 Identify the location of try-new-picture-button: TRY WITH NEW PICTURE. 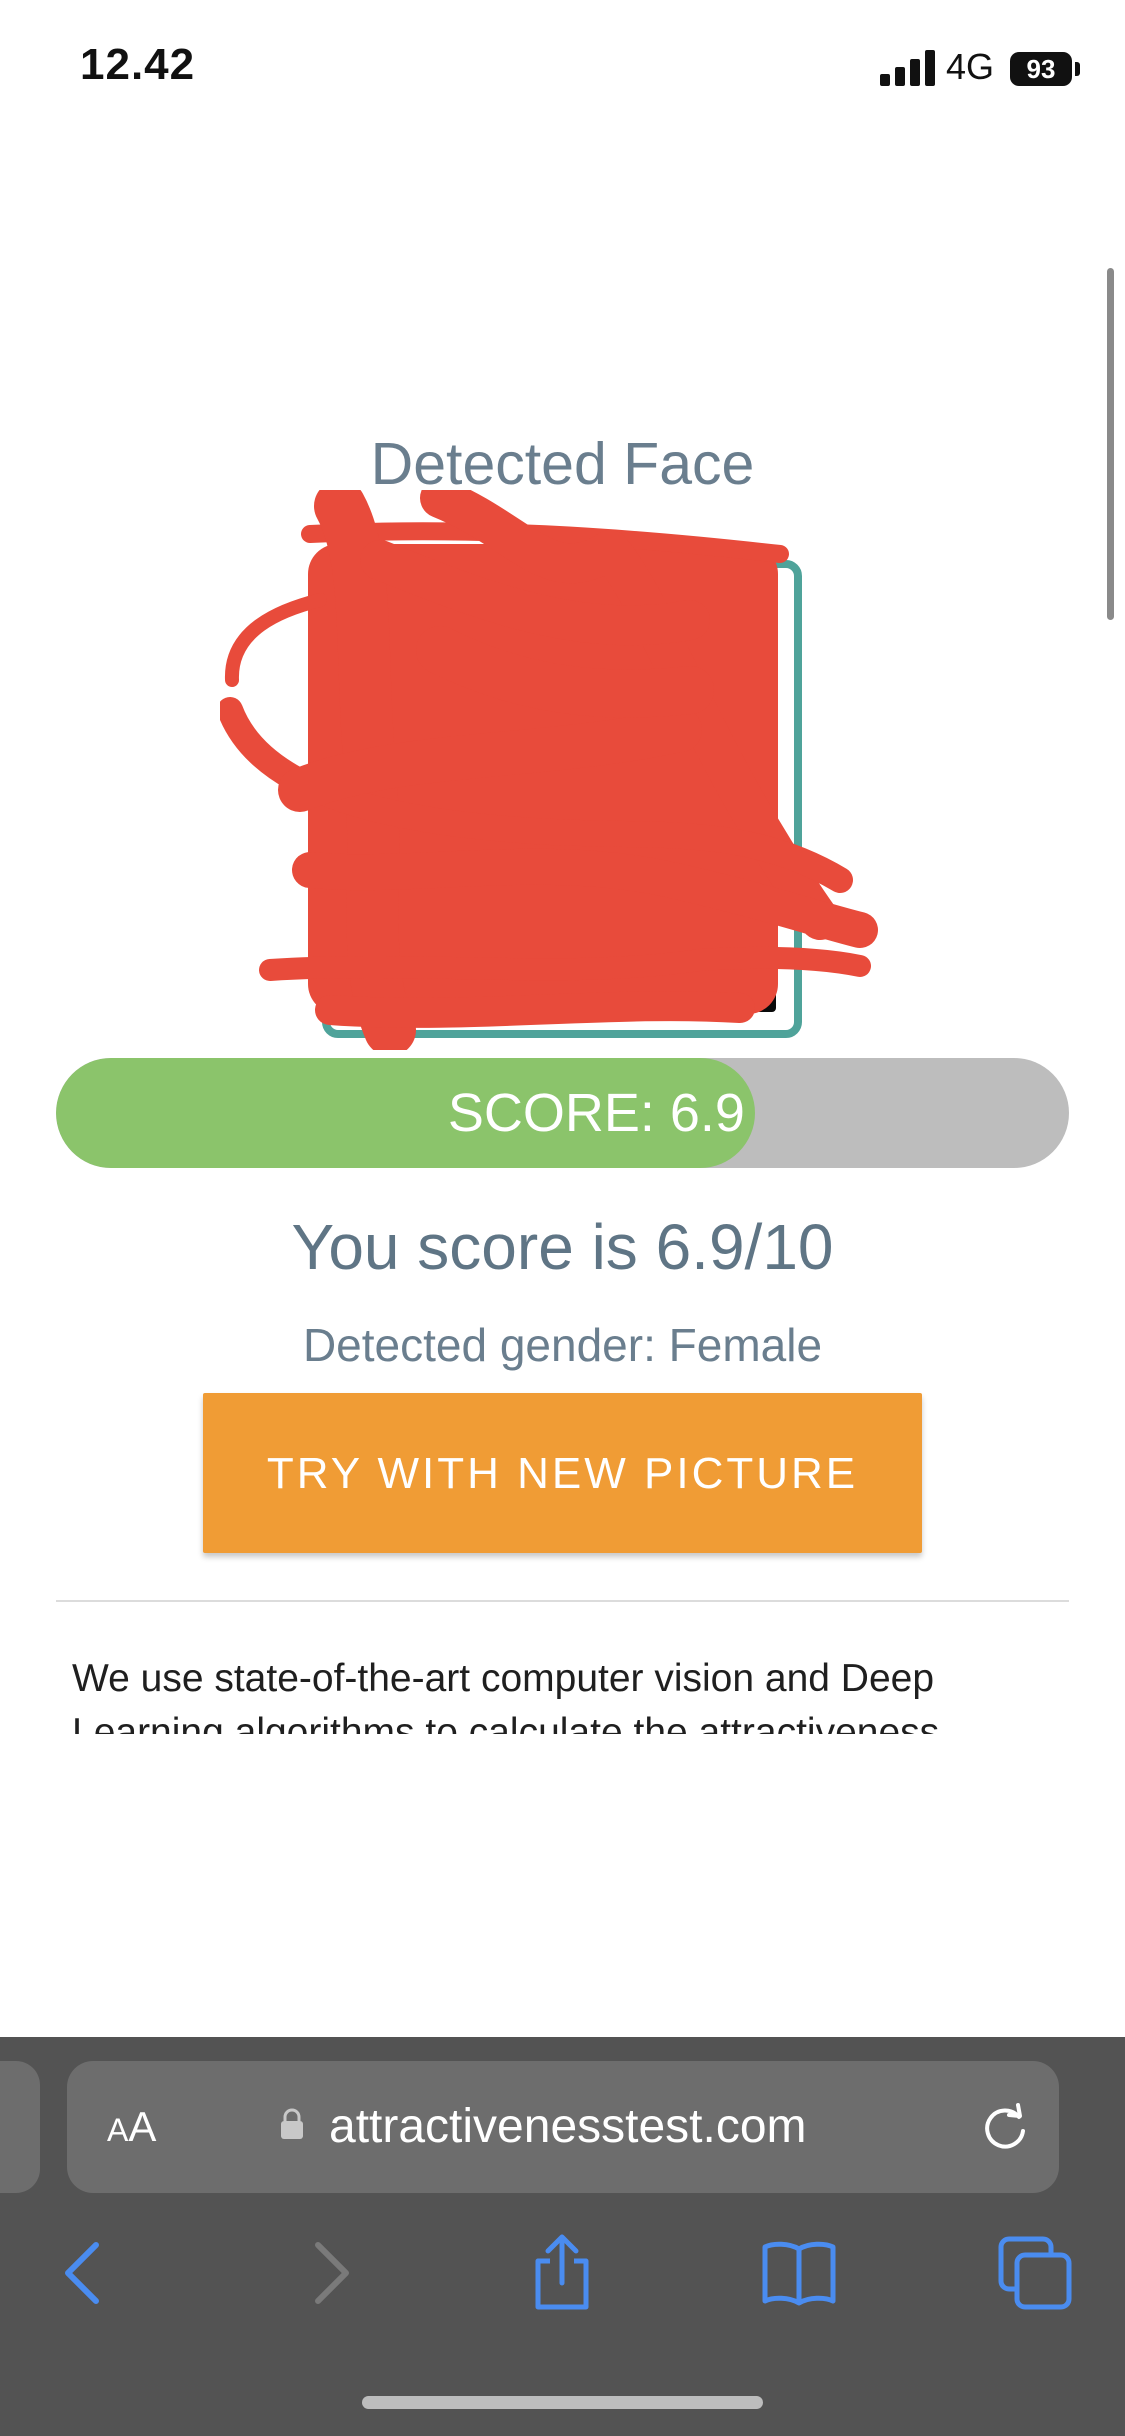
(562, 1473).